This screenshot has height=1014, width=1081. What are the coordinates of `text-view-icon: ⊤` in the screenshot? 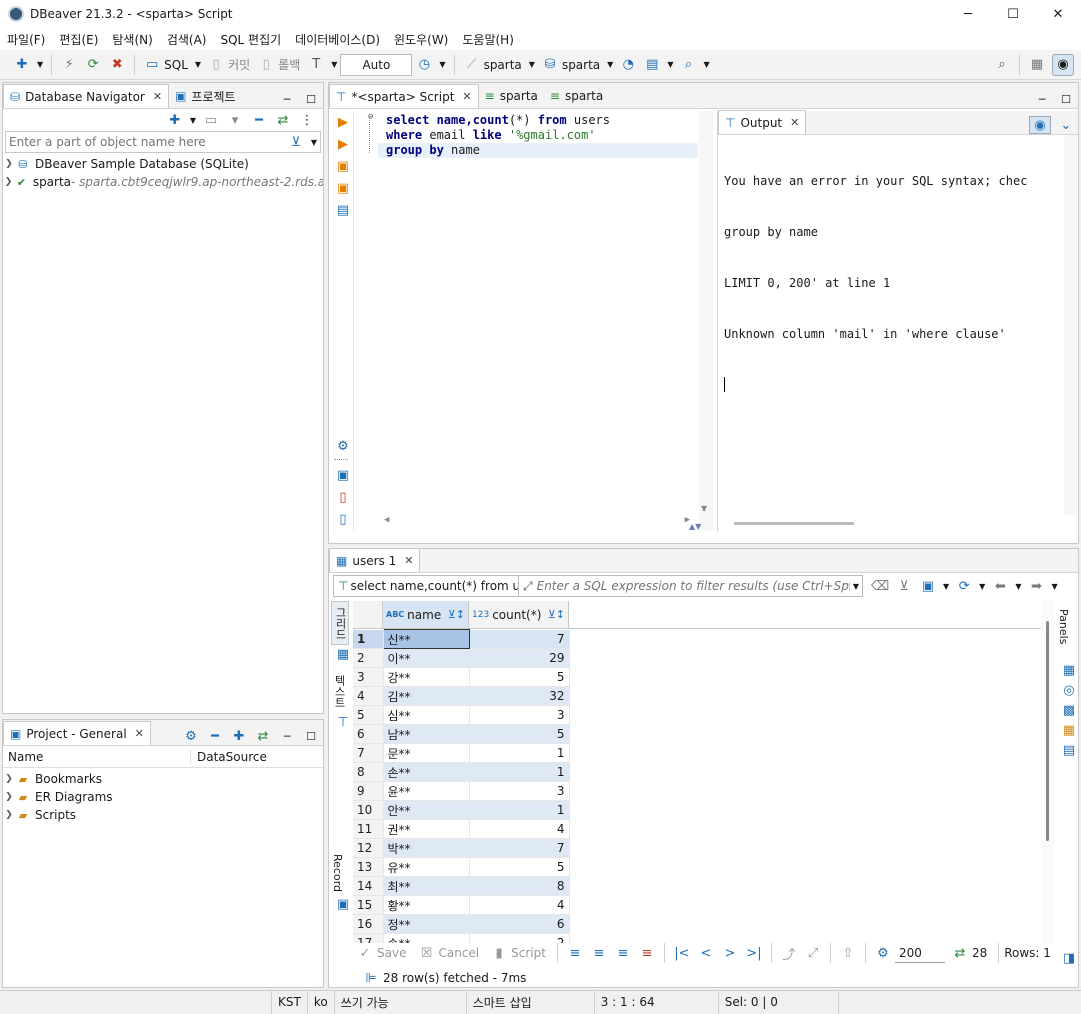 It's located at (343, 722).